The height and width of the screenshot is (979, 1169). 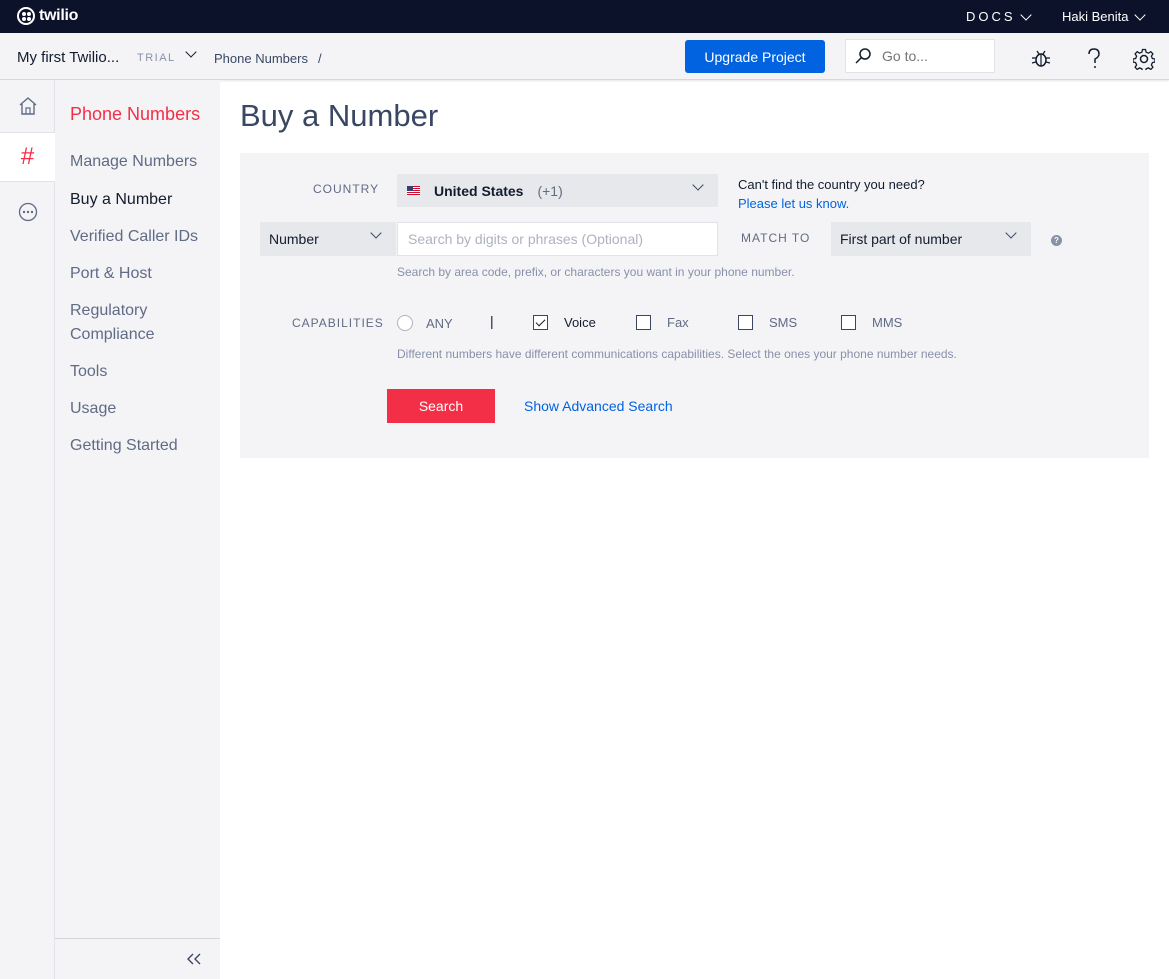 What do you see at coordinates (26, 16) in the screenshot?
I see `twilio-logo-icon` at bounding box center [26, 16].